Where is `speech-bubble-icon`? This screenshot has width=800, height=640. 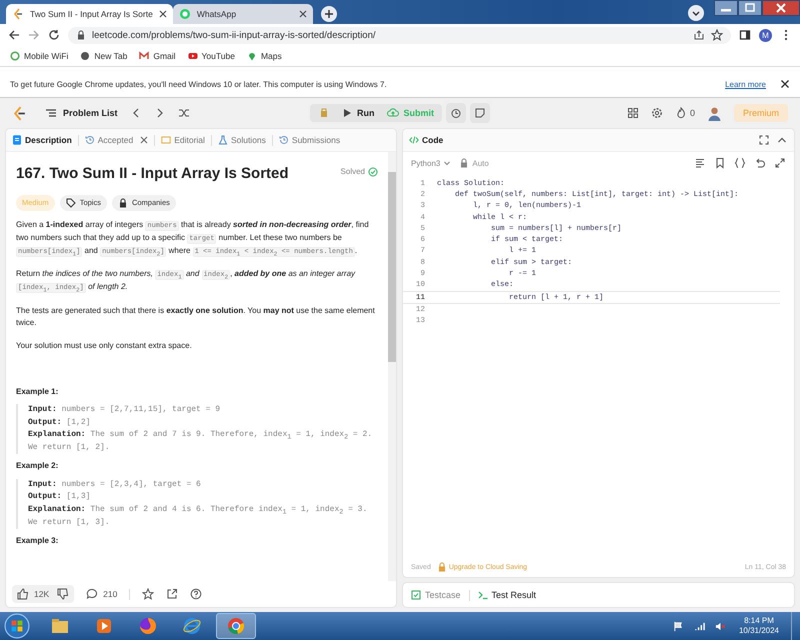 speech-bubble-icon is located at coordinates (92, 594).